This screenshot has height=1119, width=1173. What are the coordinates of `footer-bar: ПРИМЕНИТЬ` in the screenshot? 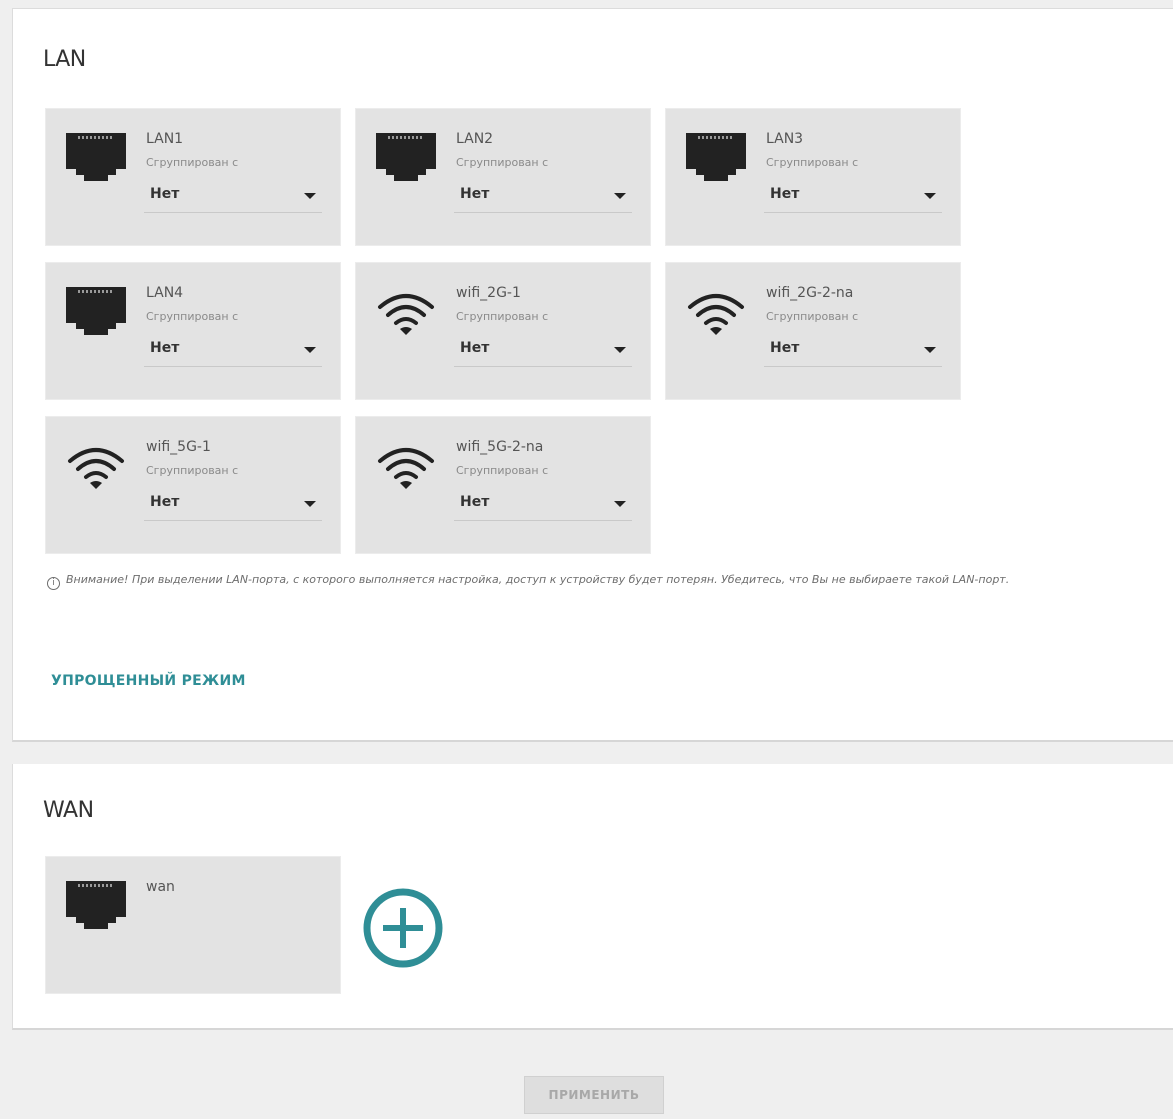 It's located at (586, 1075).